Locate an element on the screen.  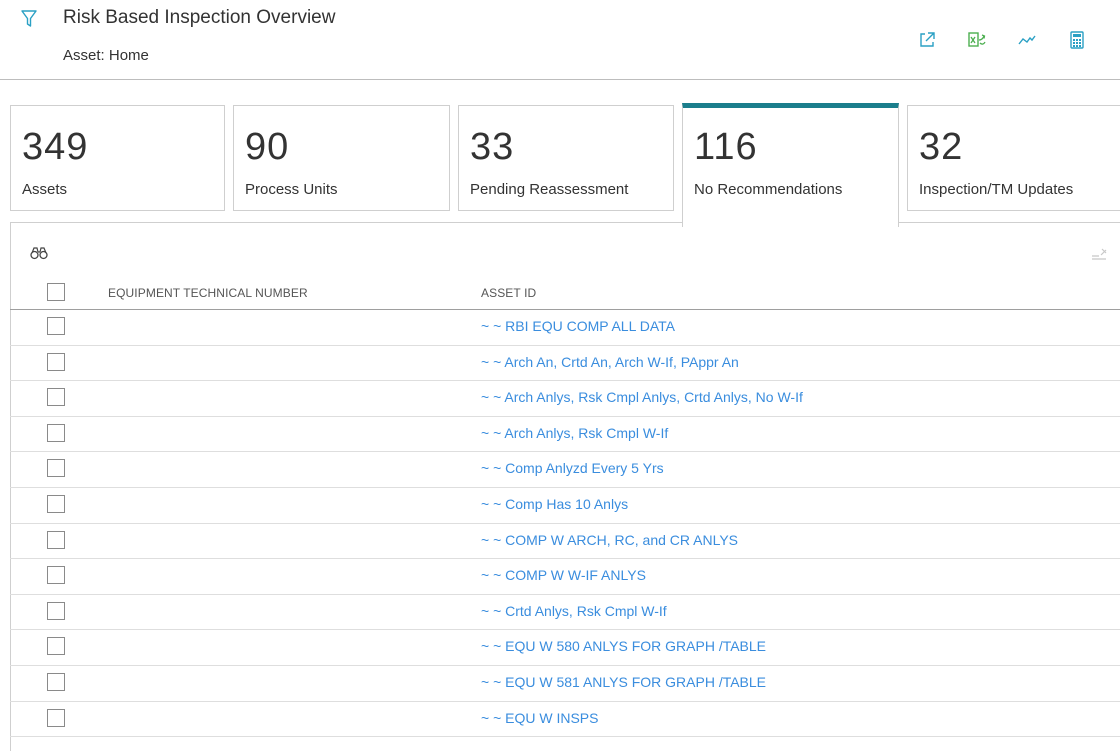
column-header-equipment-technical-number: EQUIPMENT TECHNICAL NUMBER is located at coordinates (208, 293).